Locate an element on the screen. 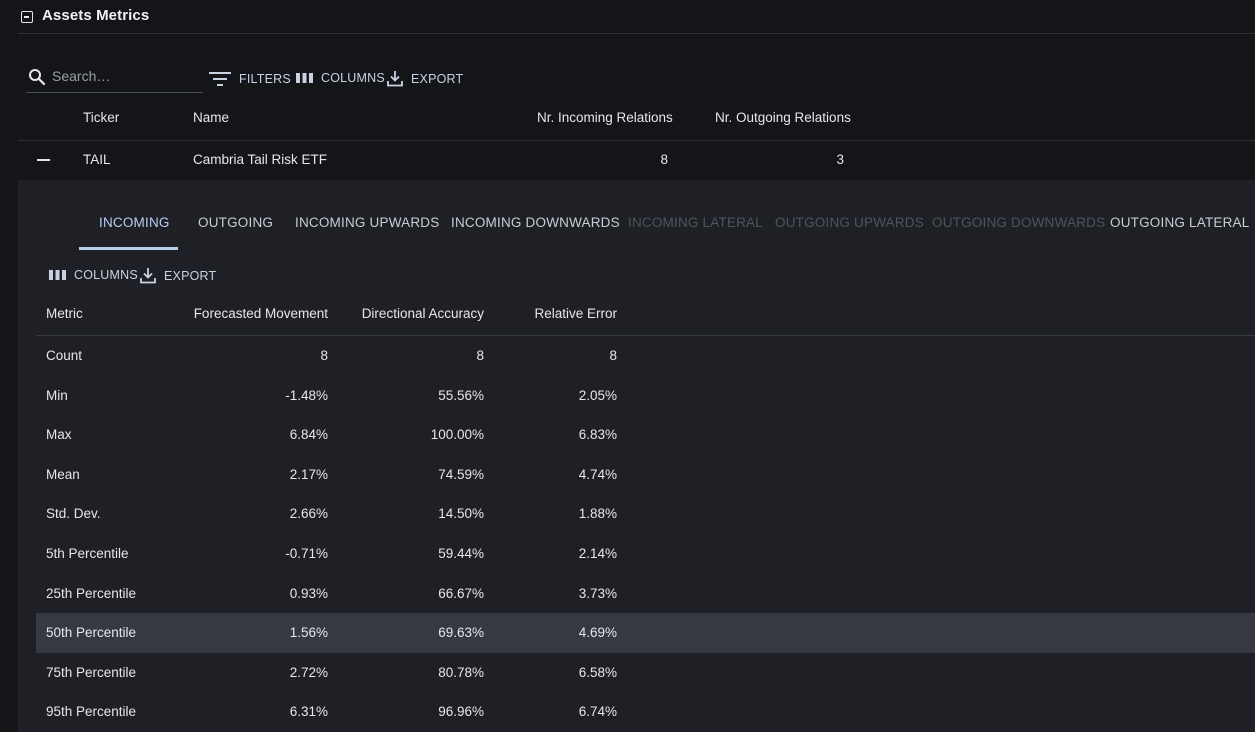 The image size is (1255, 732). cell-forecasted: 0.93% is located at coordinates (308, 593).